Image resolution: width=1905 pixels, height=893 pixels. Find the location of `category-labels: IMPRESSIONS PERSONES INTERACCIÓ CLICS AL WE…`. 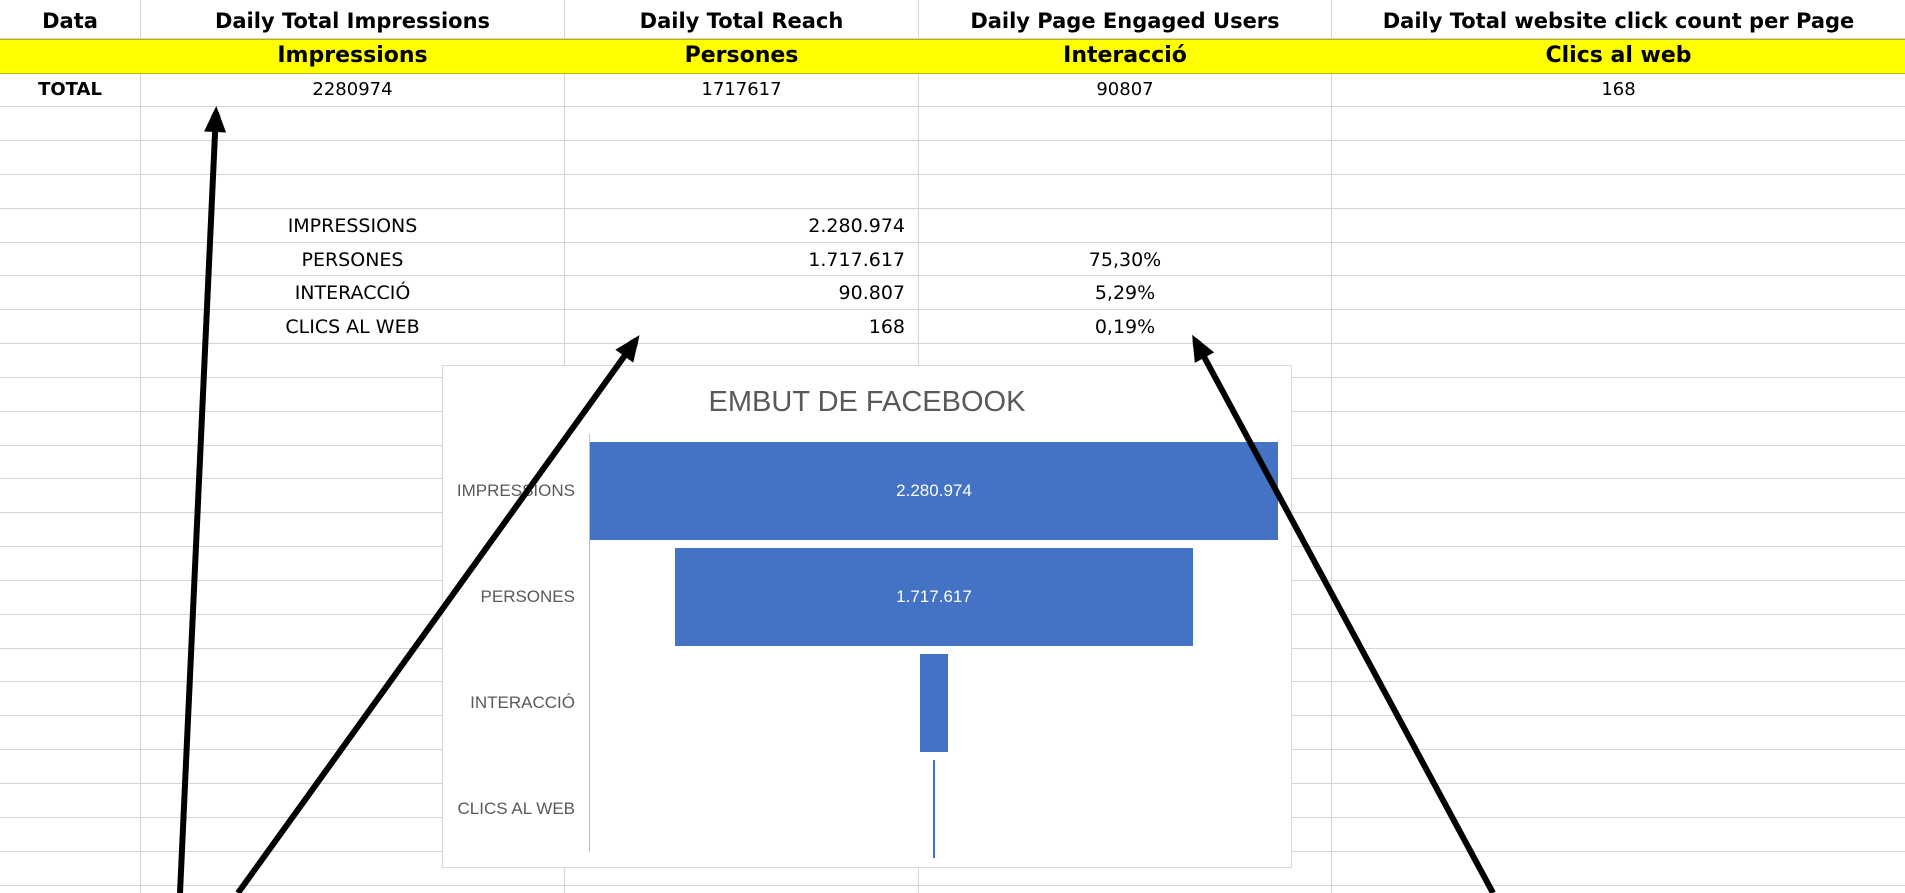

category-labels: IMPRESSIONS PERSONES INTERACCIÓ CLICS AL WE… is located at coordinates (509, 616).